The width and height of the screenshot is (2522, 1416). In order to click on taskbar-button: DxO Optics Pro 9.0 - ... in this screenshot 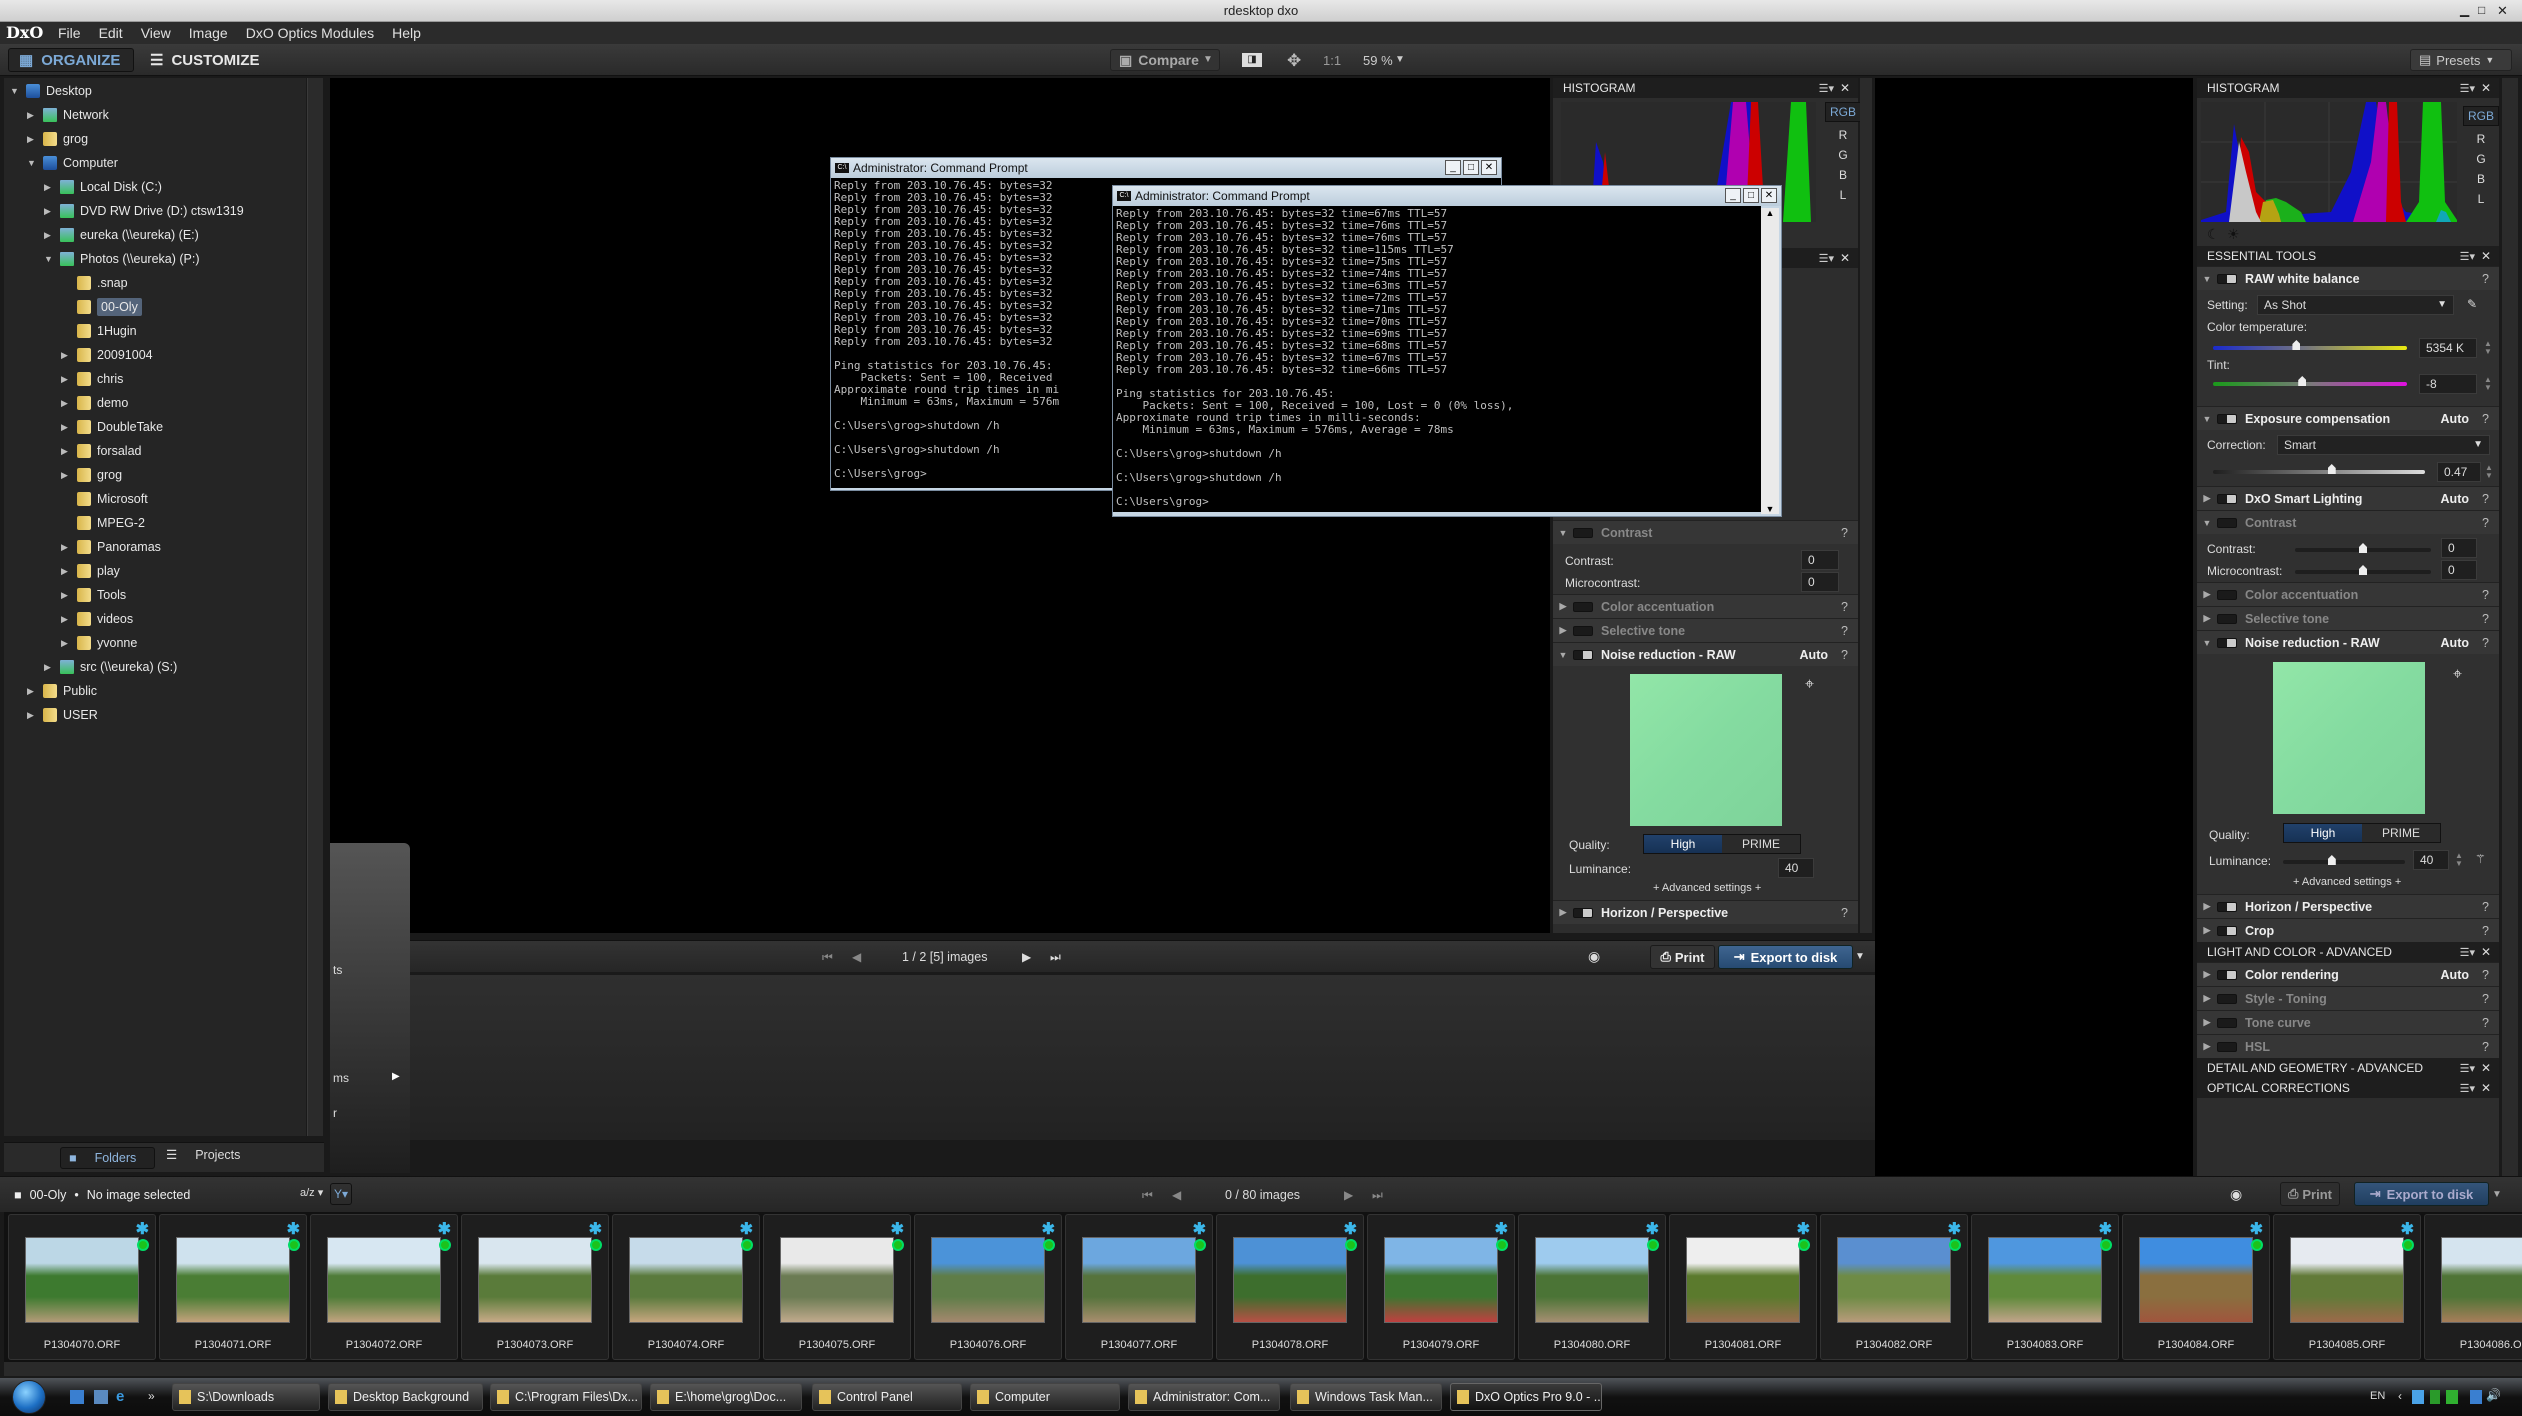, I will do `click(1526, 1397)`.